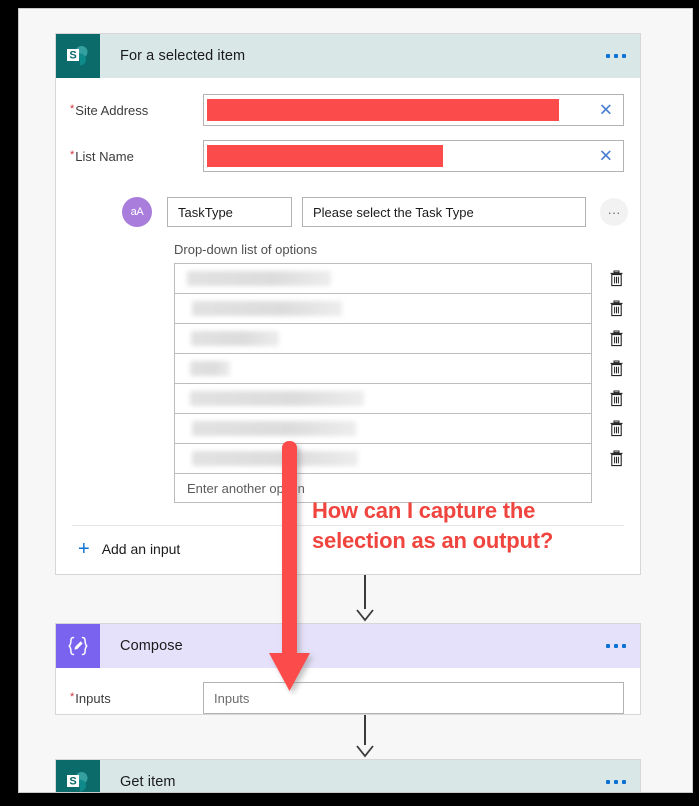 The width and height of the screenshot is (699, 806). I want to click on card-header-get-item: S Get item, so click(348, 776).